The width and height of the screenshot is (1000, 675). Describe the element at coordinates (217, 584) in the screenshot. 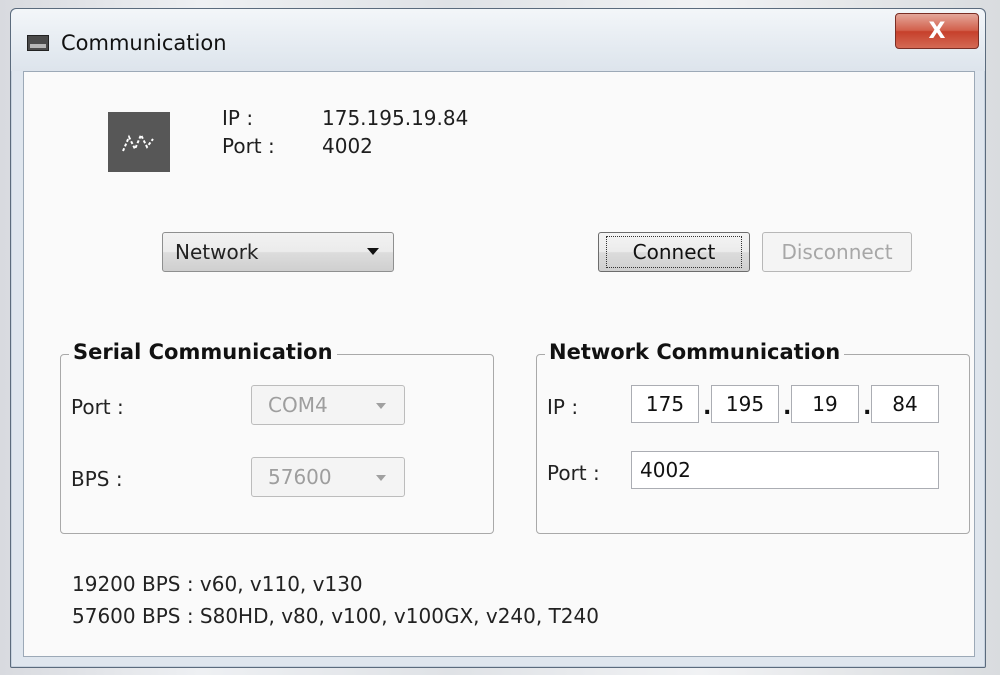

I see `bps-note-line-1: 19200 BPS : v60, v110, v130` at that location.